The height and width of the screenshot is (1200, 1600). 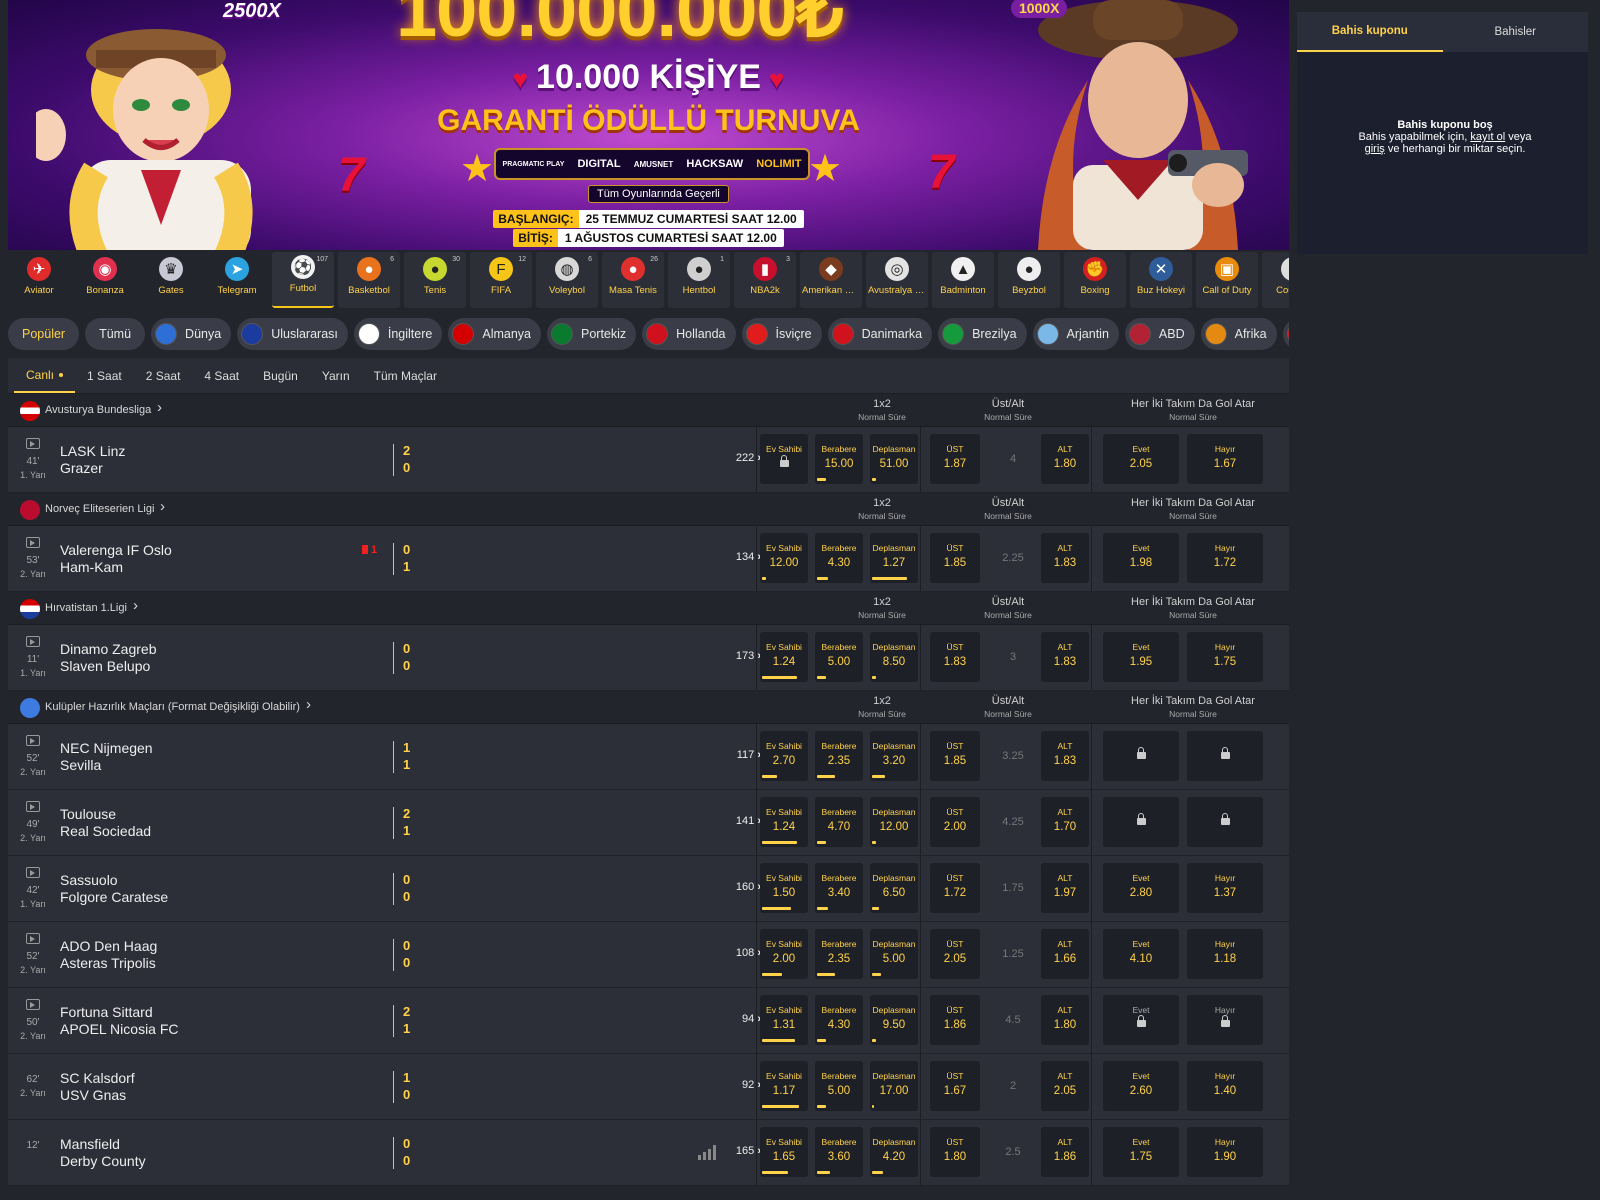 I want to click on sport-tab-basketbol: ● Basketbol 6, so click(x=369, y=280).